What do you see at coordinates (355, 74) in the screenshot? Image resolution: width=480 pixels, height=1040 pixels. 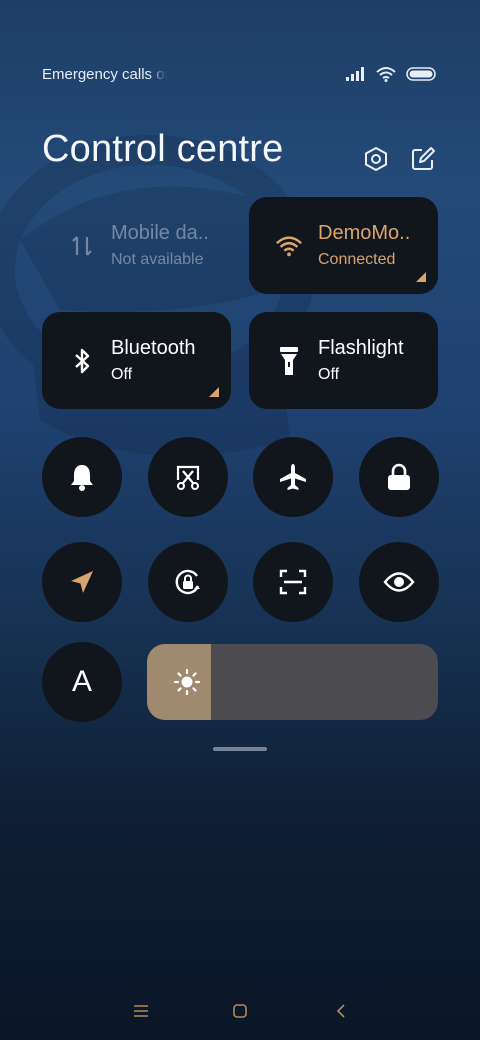 I see `signal-icon` at bounding box center [355, 74].